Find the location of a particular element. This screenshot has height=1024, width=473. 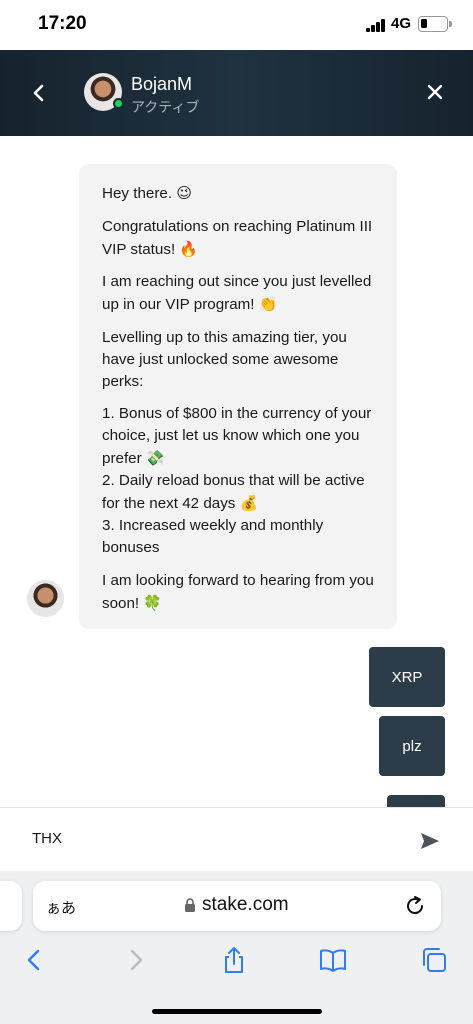

perk-item: 3. Increased weekly and monthly bonuses is located at coordinates (213, 536).